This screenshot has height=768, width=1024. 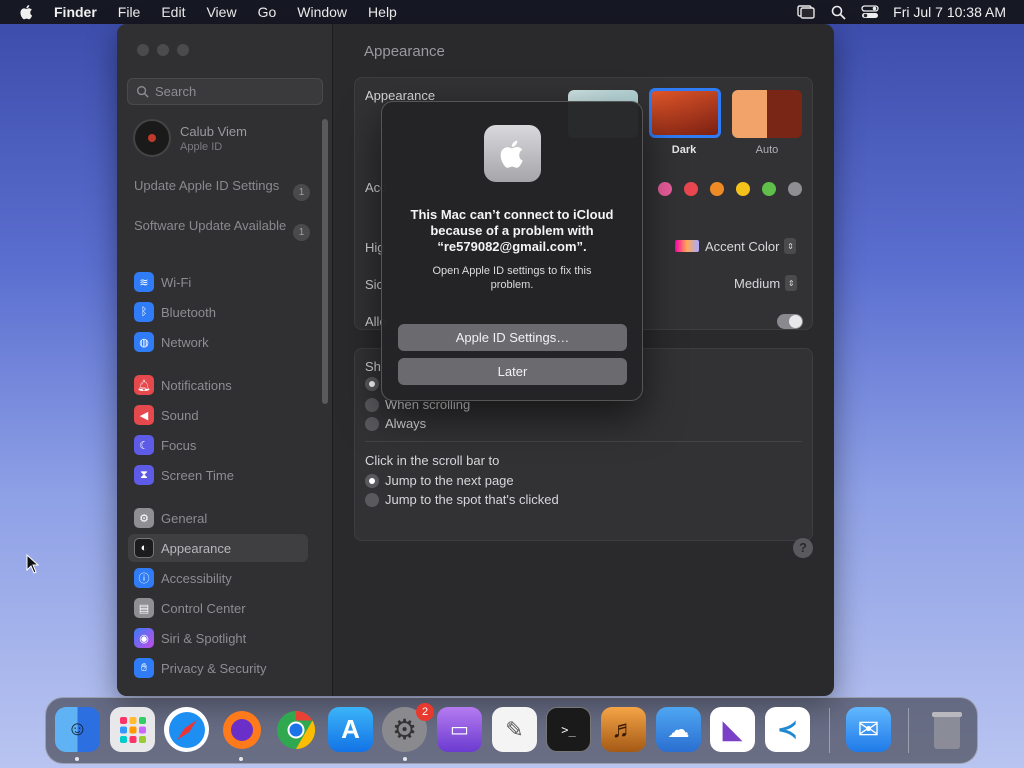 What do you see at coordinates (769, 189) in the screenshot?
I see `accent-color-green` at bounding box center [769, 189].